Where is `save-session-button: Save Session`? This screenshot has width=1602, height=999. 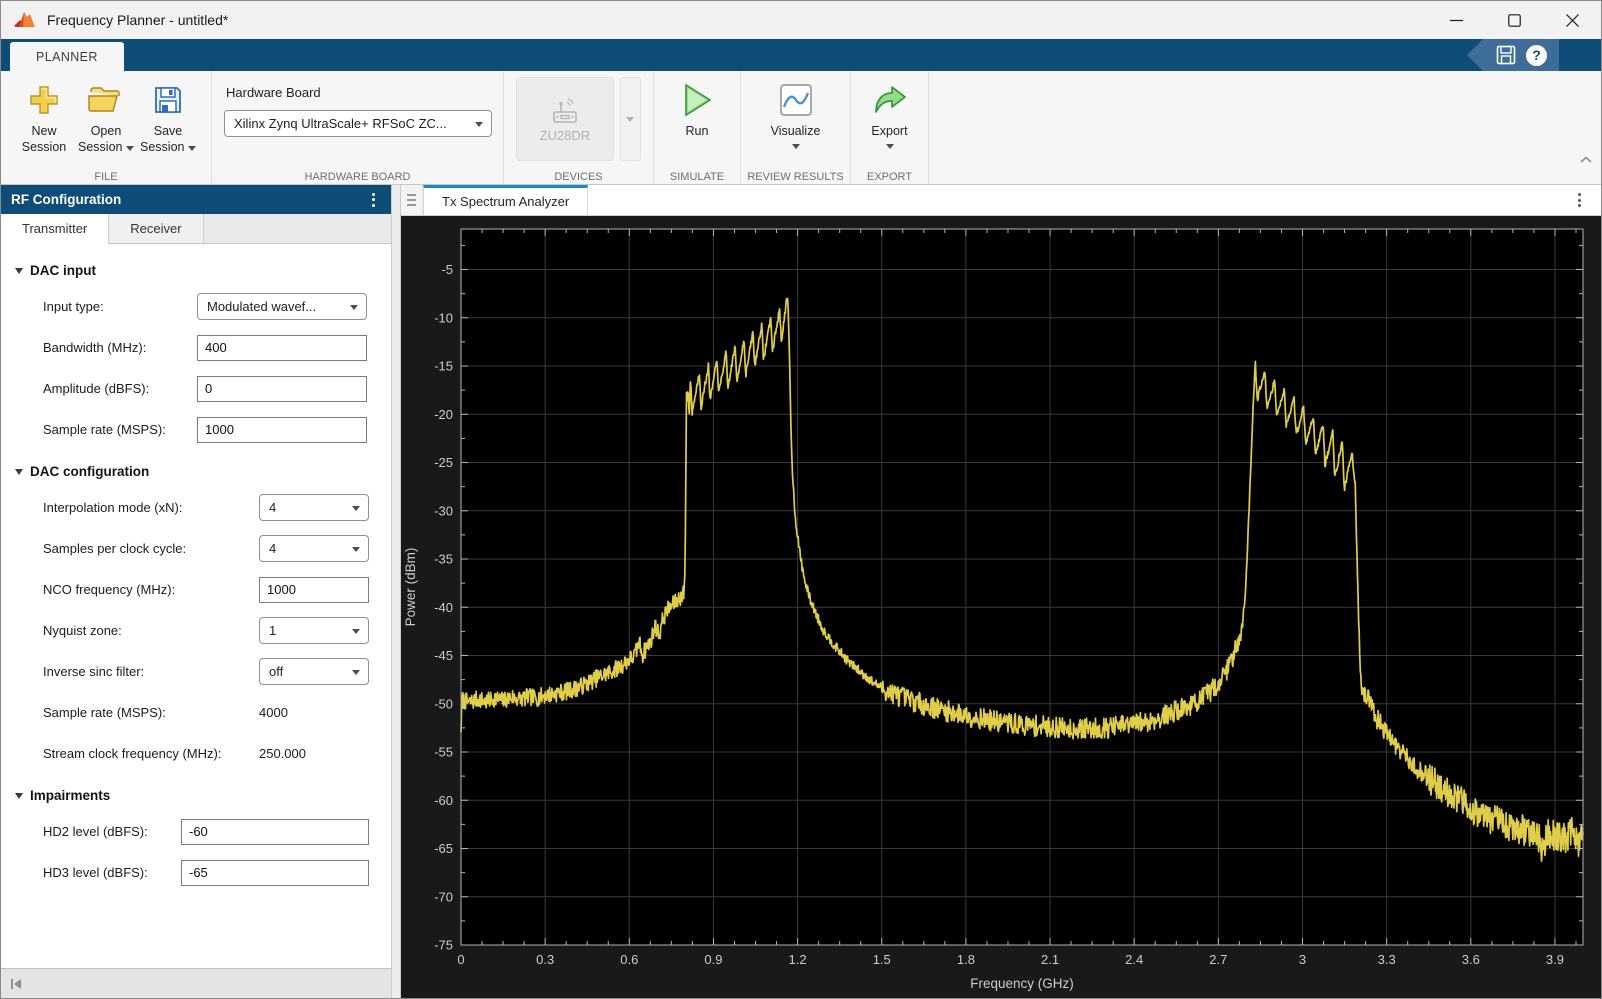 save-session-button: Save Session is located at coordinates (168, 115).